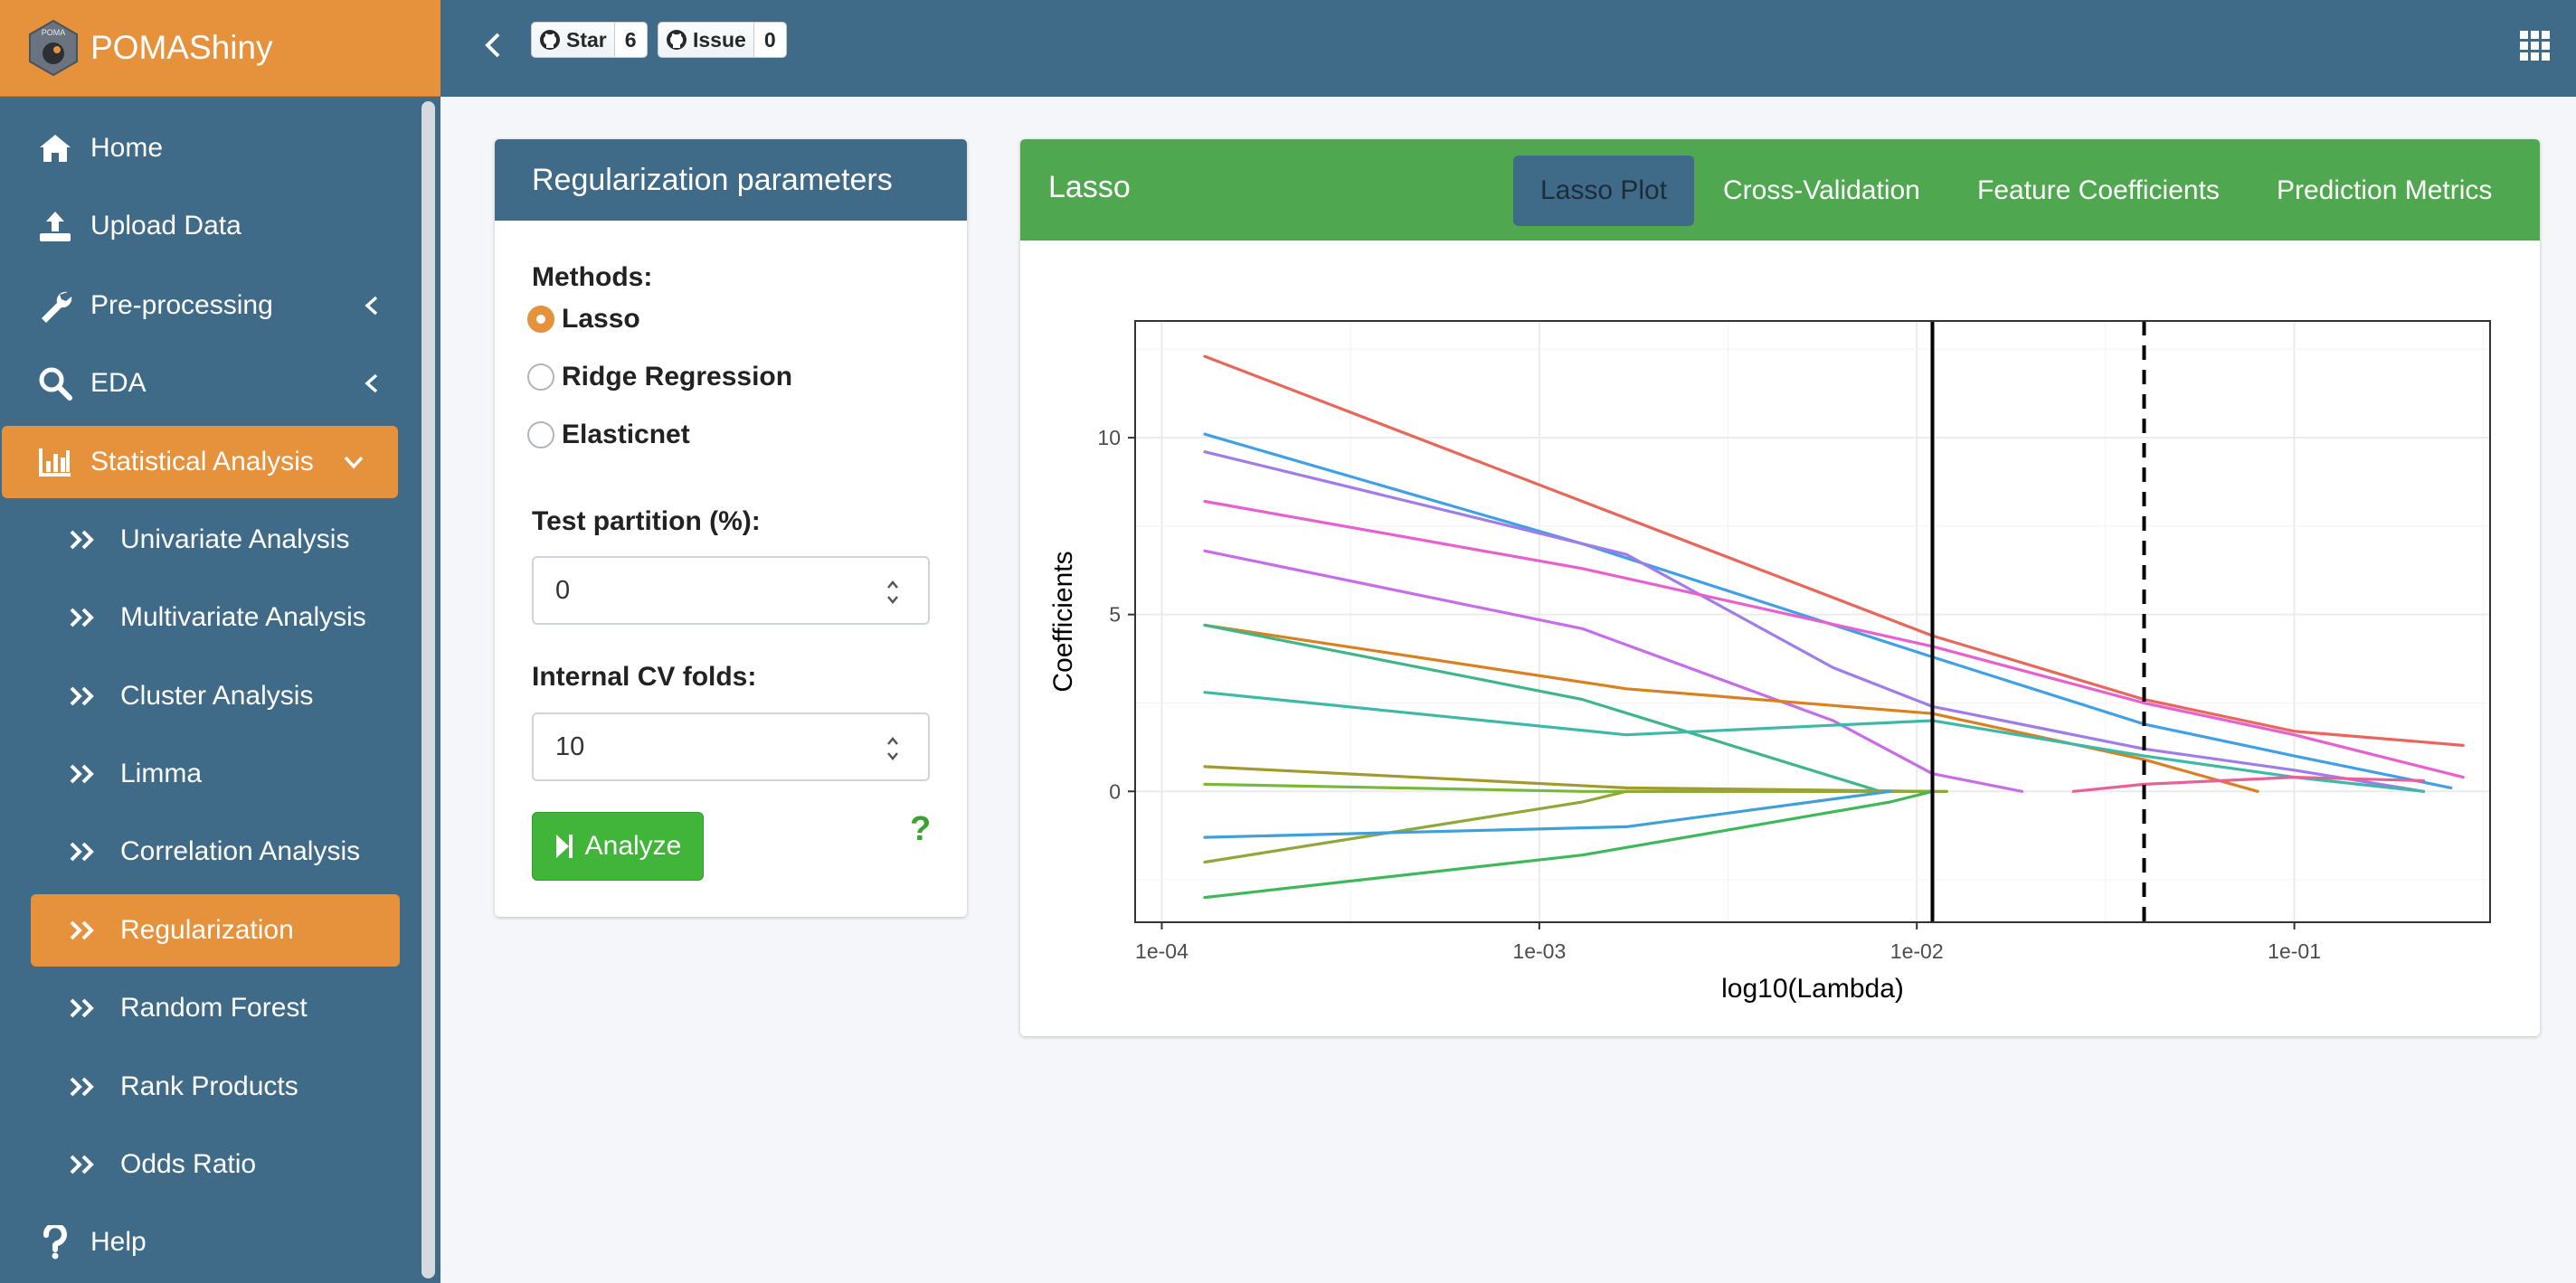  What do you see at coordinates (162, 773) in the screenshot?
I see `sidebar-subitem-label: Limma` at bounding box center [162, 773].